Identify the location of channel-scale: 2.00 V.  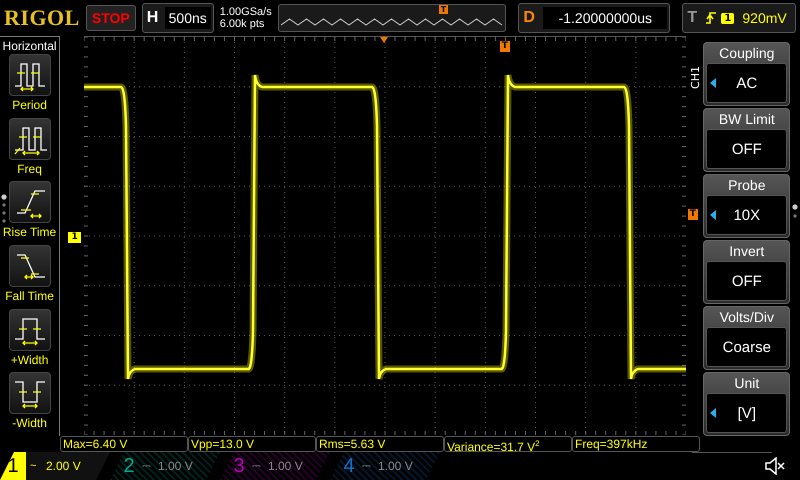
(63, 466).